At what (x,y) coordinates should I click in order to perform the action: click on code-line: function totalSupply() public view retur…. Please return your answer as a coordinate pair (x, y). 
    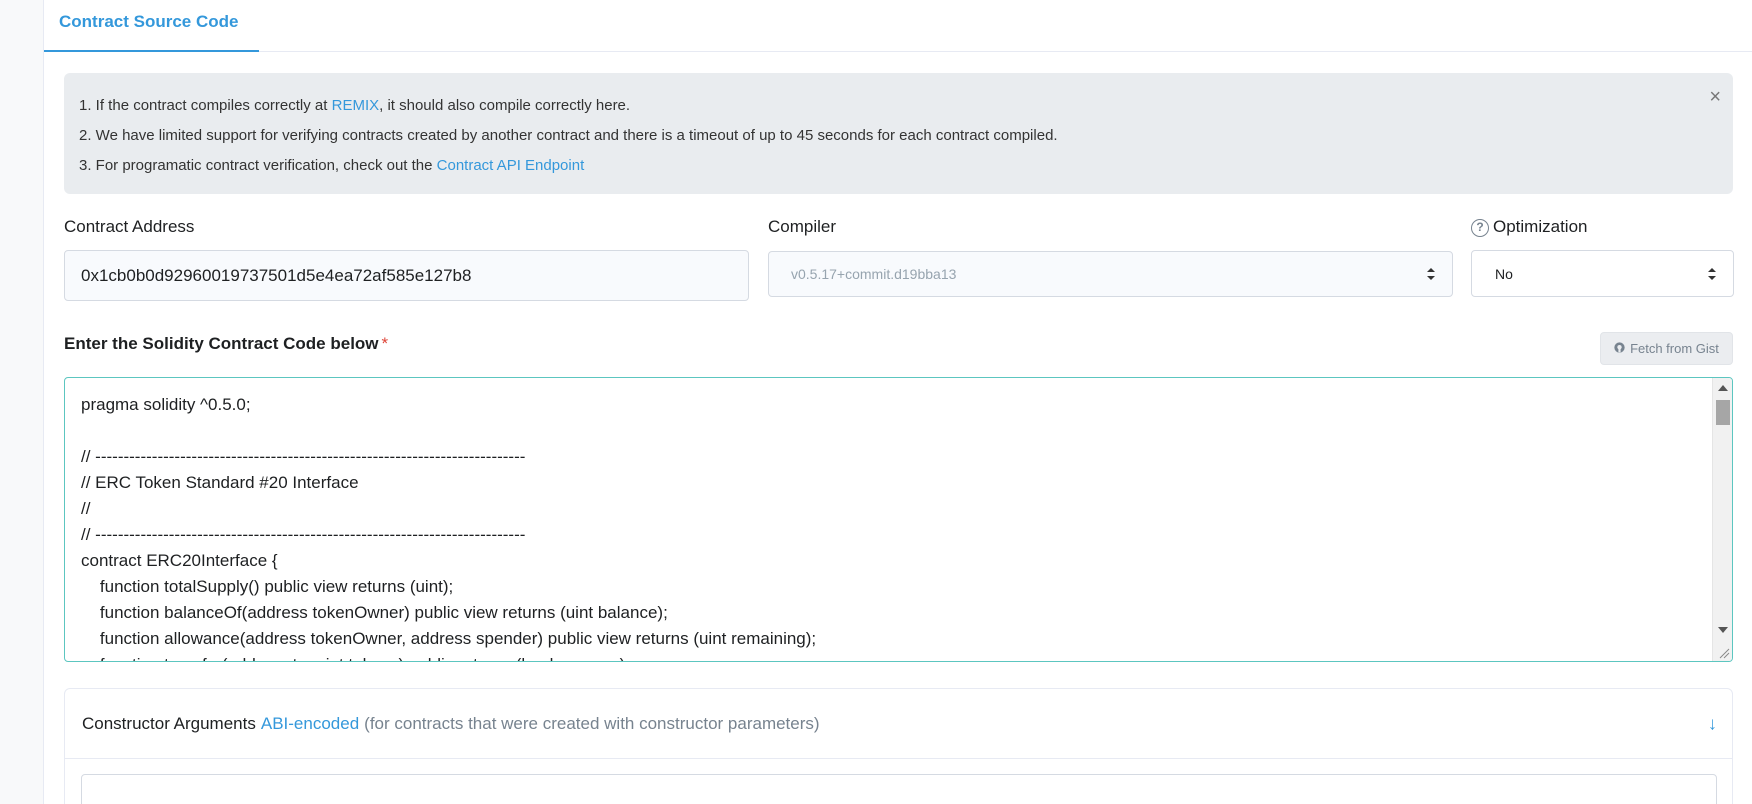
    Looking at the image, I should click on (267, 586).